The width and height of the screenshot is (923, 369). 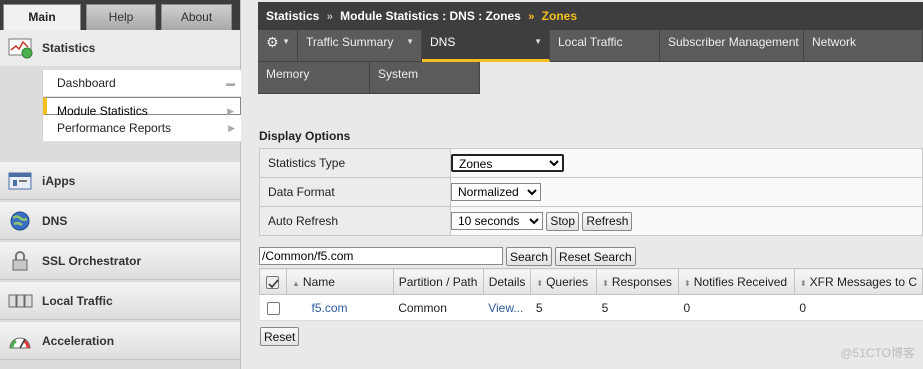 I want to click on column-header-notifies-received: ⬍ Notifies Received, so click(x=736, y=281).